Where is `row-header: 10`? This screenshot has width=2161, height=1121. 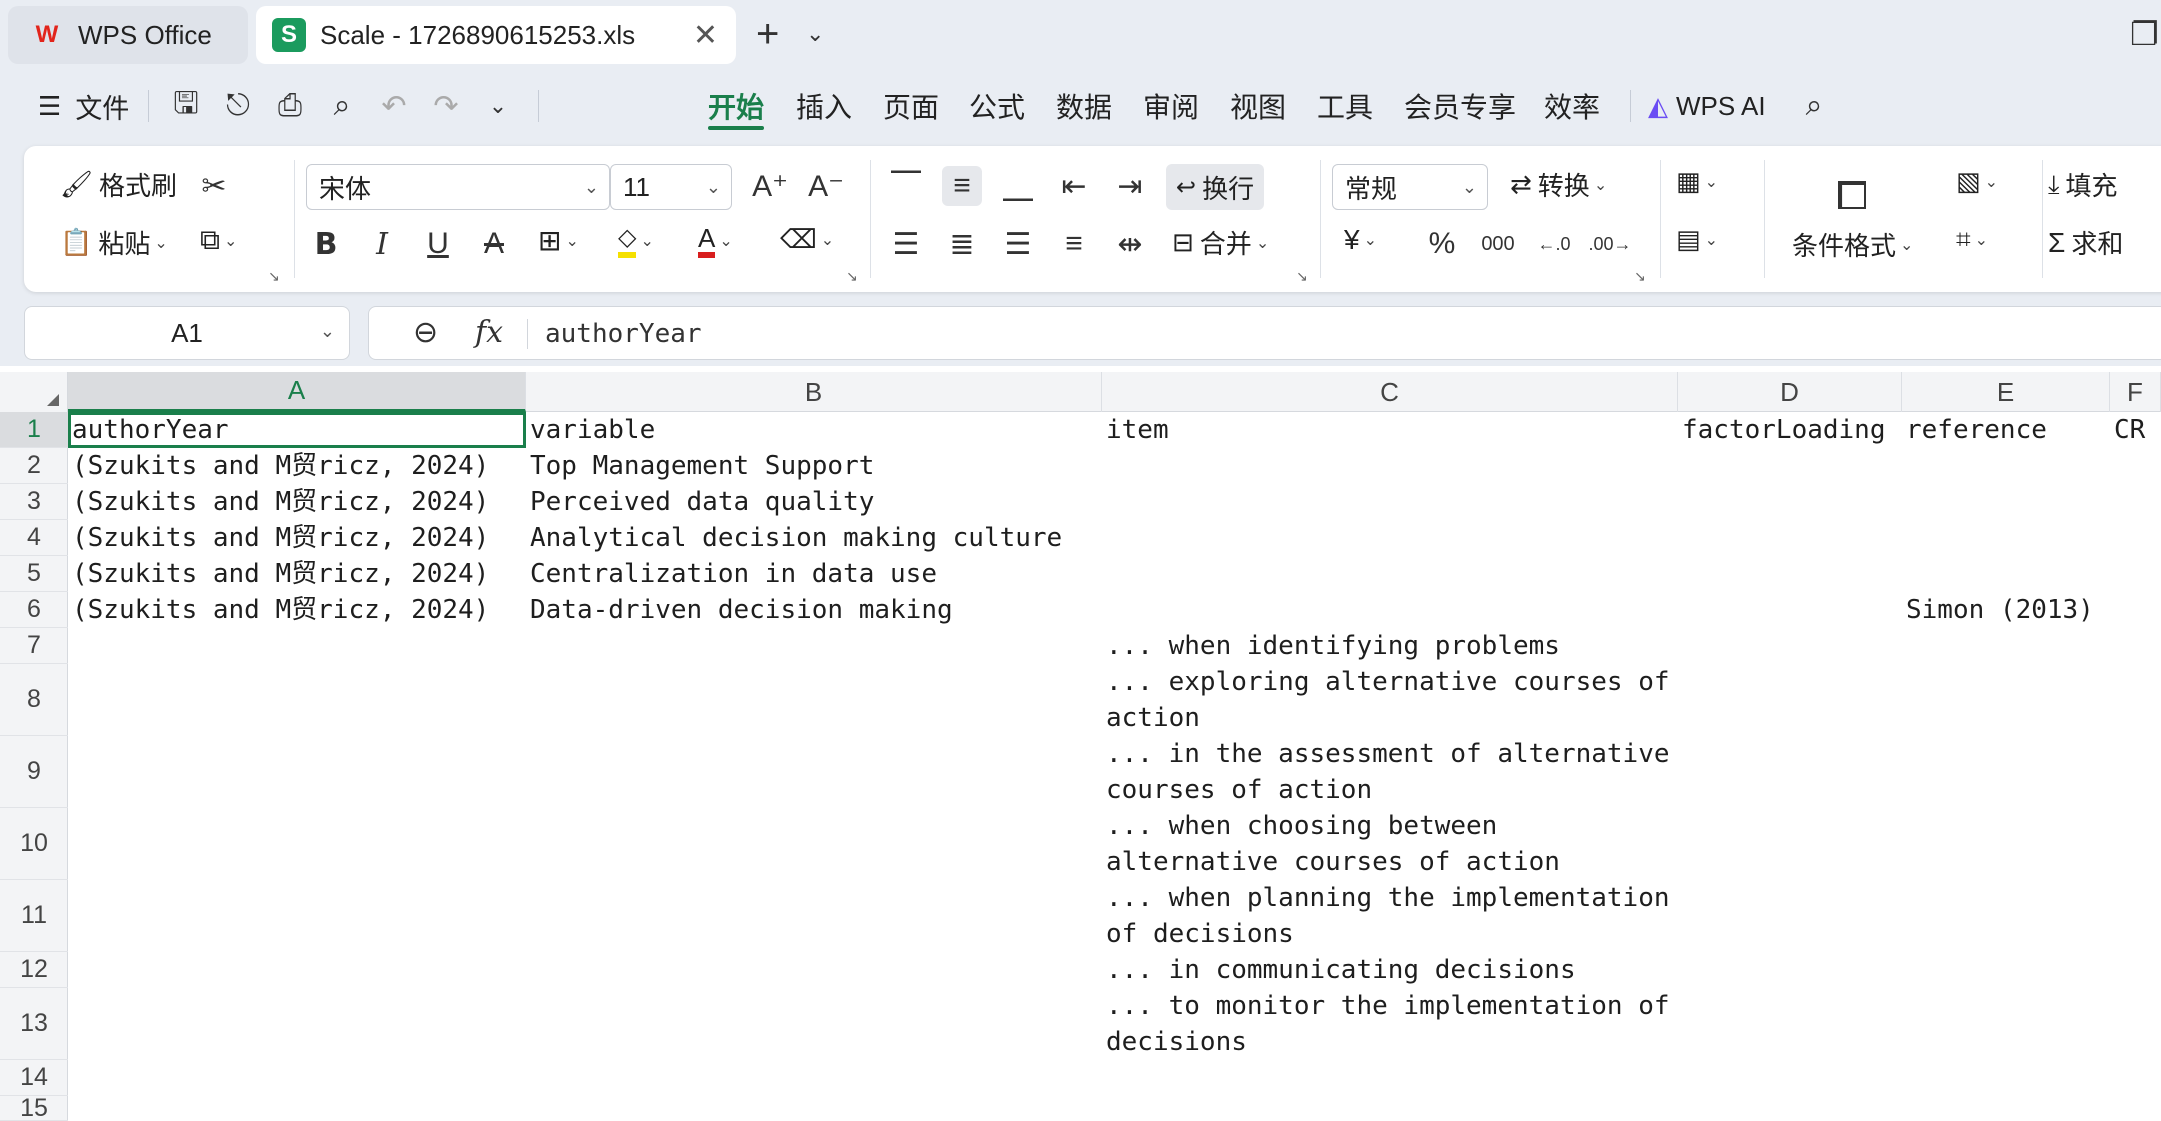 row-header: 10 is located at coordinates (34, 844).